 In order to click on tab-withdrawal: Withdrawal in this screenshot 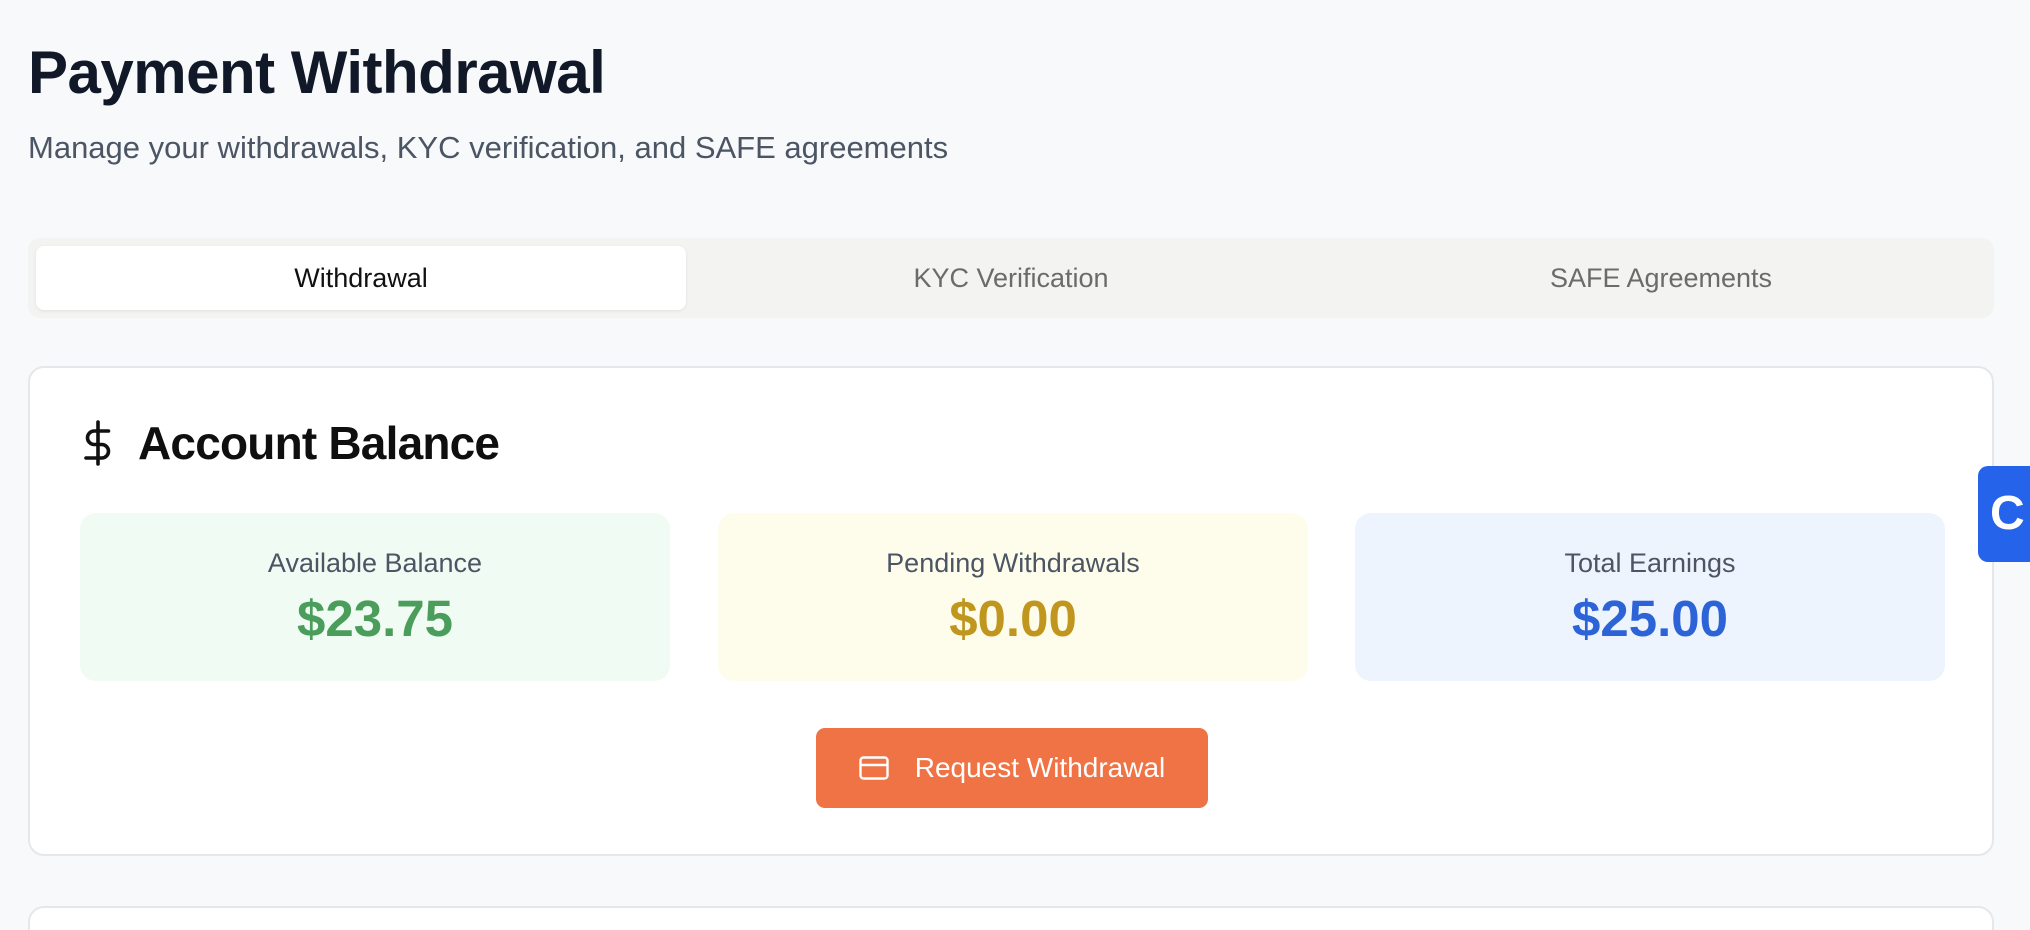, I will do `click(361, 278)`.